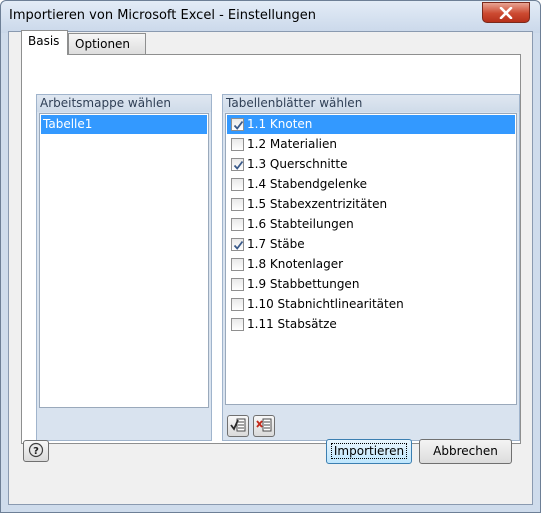 Image resolution: width=541 pixels, height=513 pixels. Describe the element at coordinates (303, 284) in the screenshot. I see `sheet-item-label: 1.9 Stabbettungen` at that location.